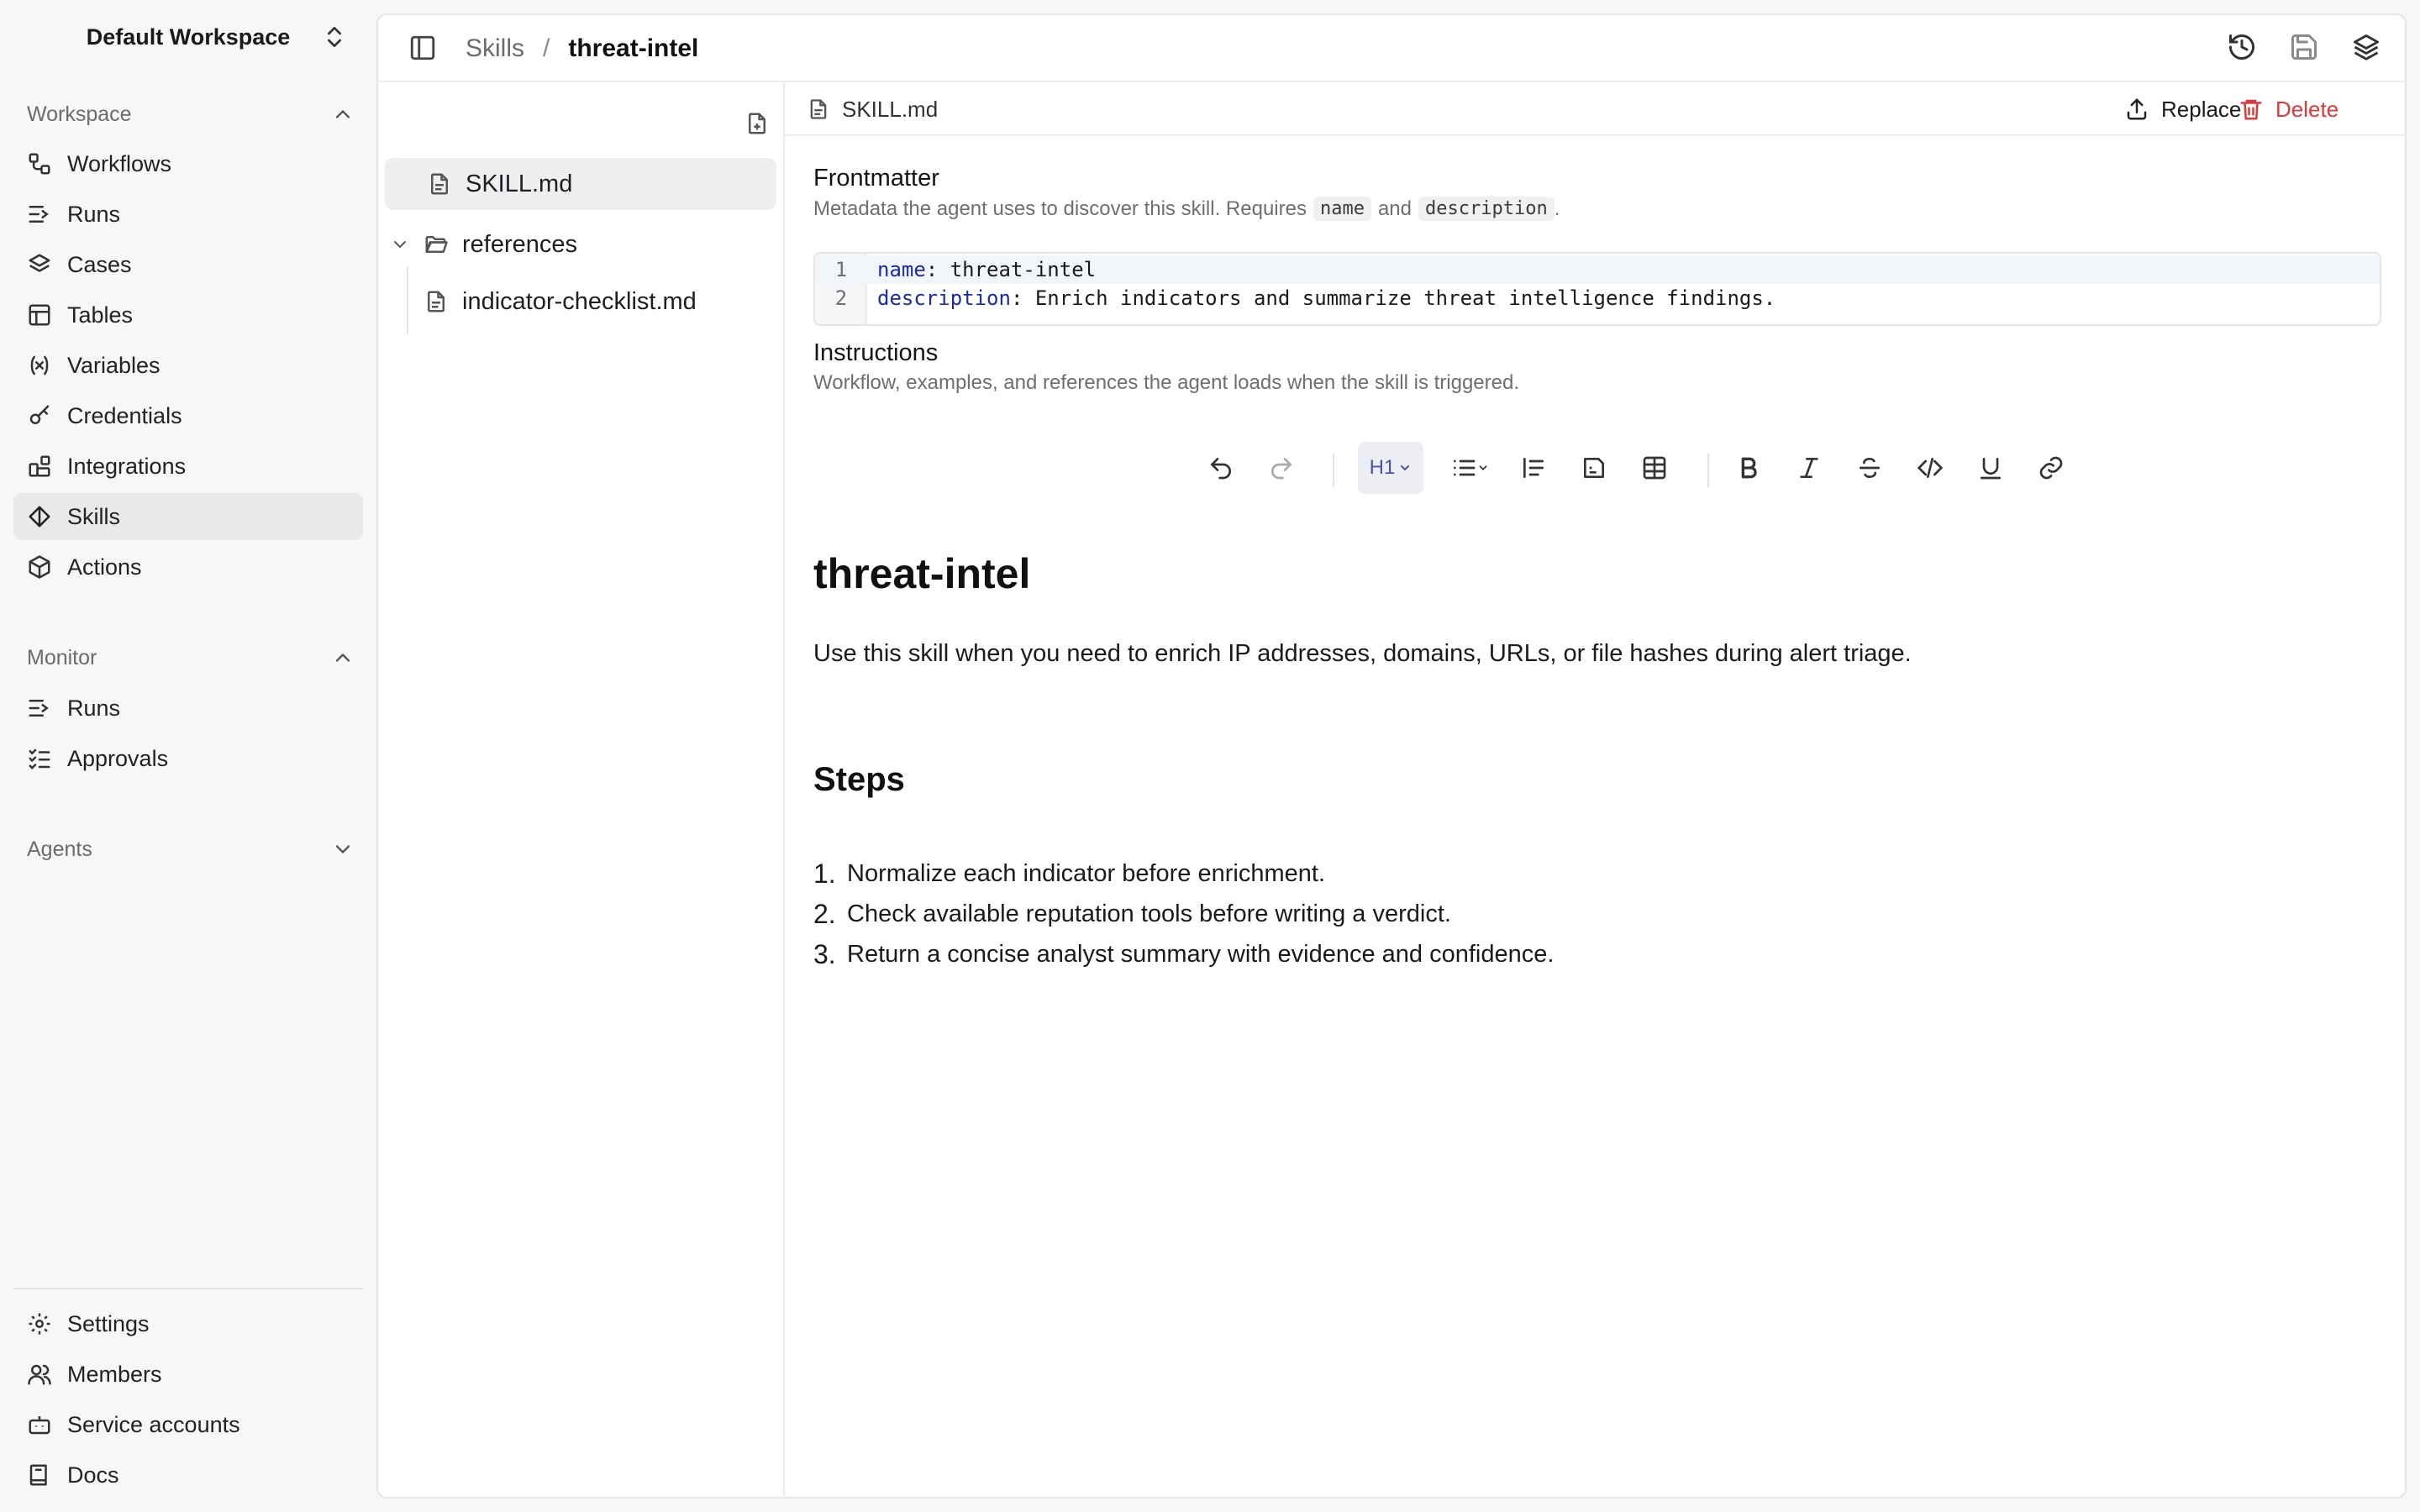 Image resolution: width=2420 pixels, height=1512 pixels. What do you see at coordinates (99, 264) in the screenshot?
I see `sidebar-item-label: Cases` at bounding box center [99, 264].